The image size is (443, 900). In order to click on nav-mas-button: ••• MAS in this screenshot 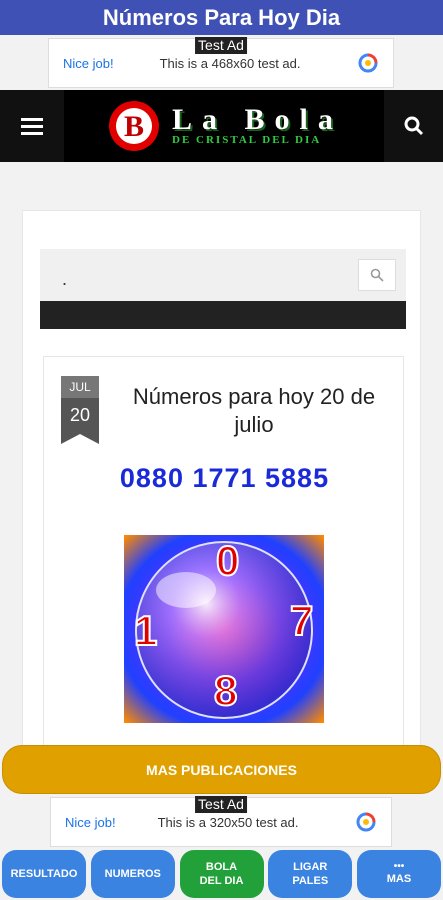, I will do `click(399, 874)`.